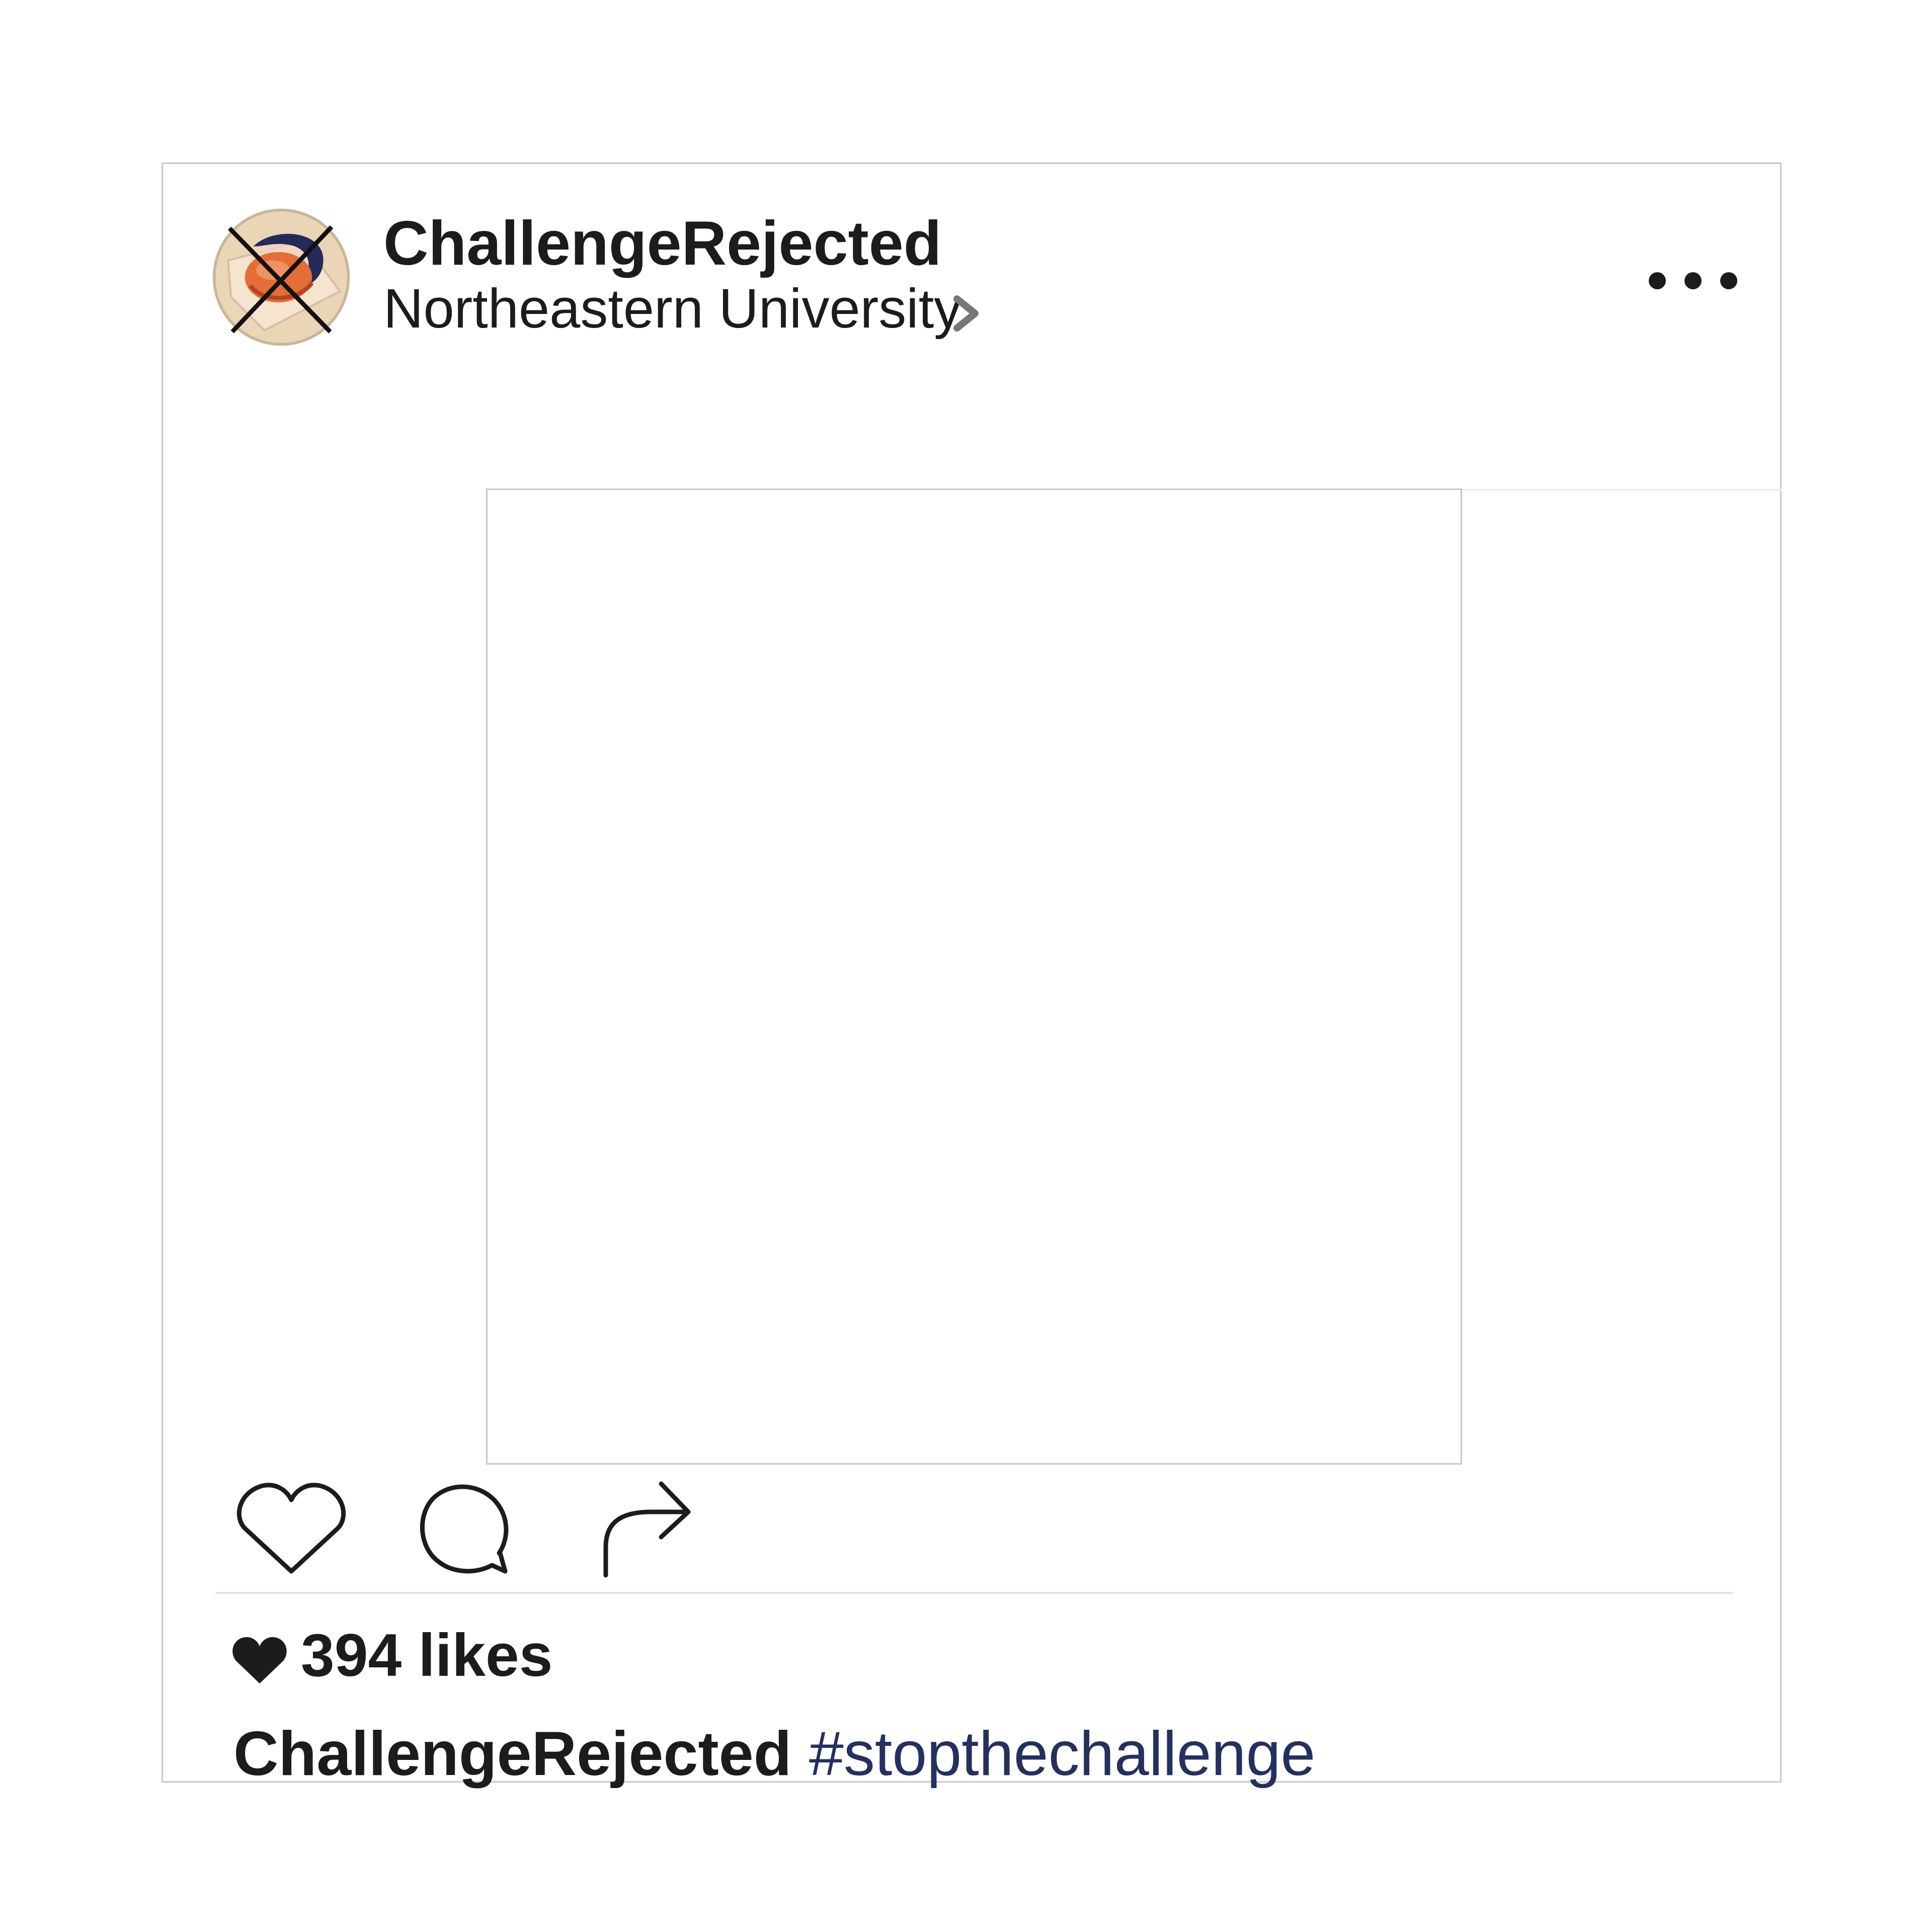  Describe the element at coordinates (259, 1660) in the screenshot. I see `heart-filled-icon` at that location.